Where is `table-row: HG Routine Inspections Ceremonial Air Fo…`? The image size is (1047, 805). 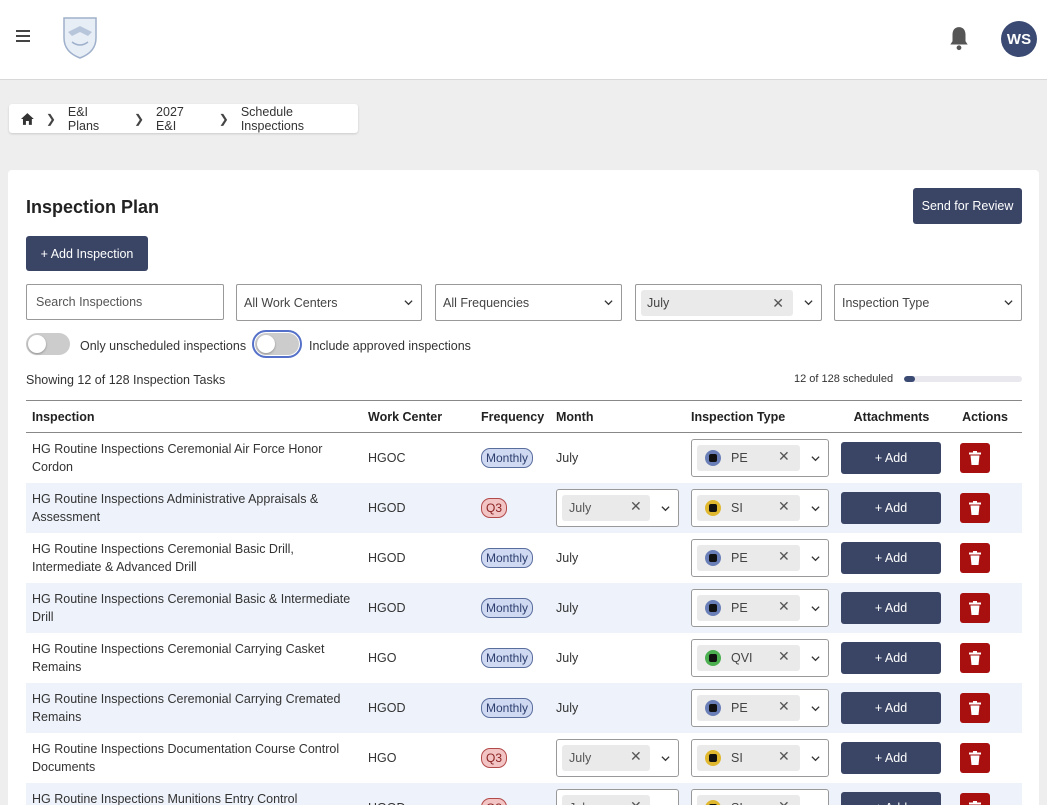
table-row: HG Routine Inspections Ceremonial Air Fo… is located at coordinates (524, 458).